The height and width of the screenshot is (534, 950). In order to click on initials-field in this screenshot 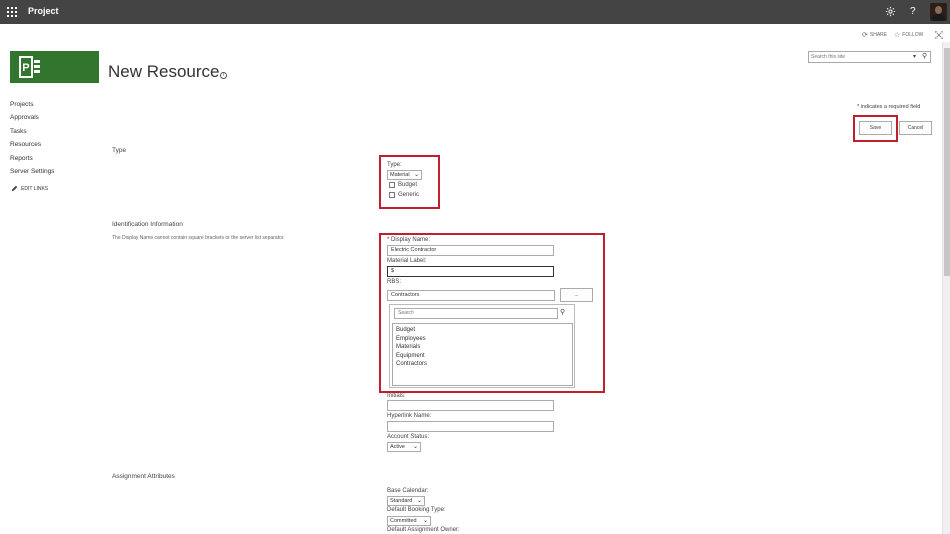, I will do `click(470, 405)`.